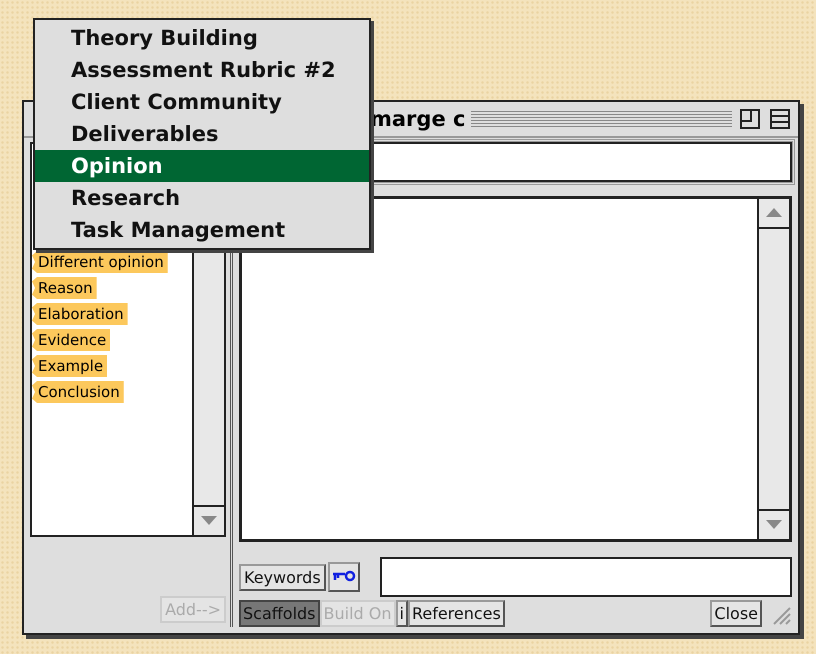  I want to click on menu-item: Assessment Rubric #2, so click(202, 70).